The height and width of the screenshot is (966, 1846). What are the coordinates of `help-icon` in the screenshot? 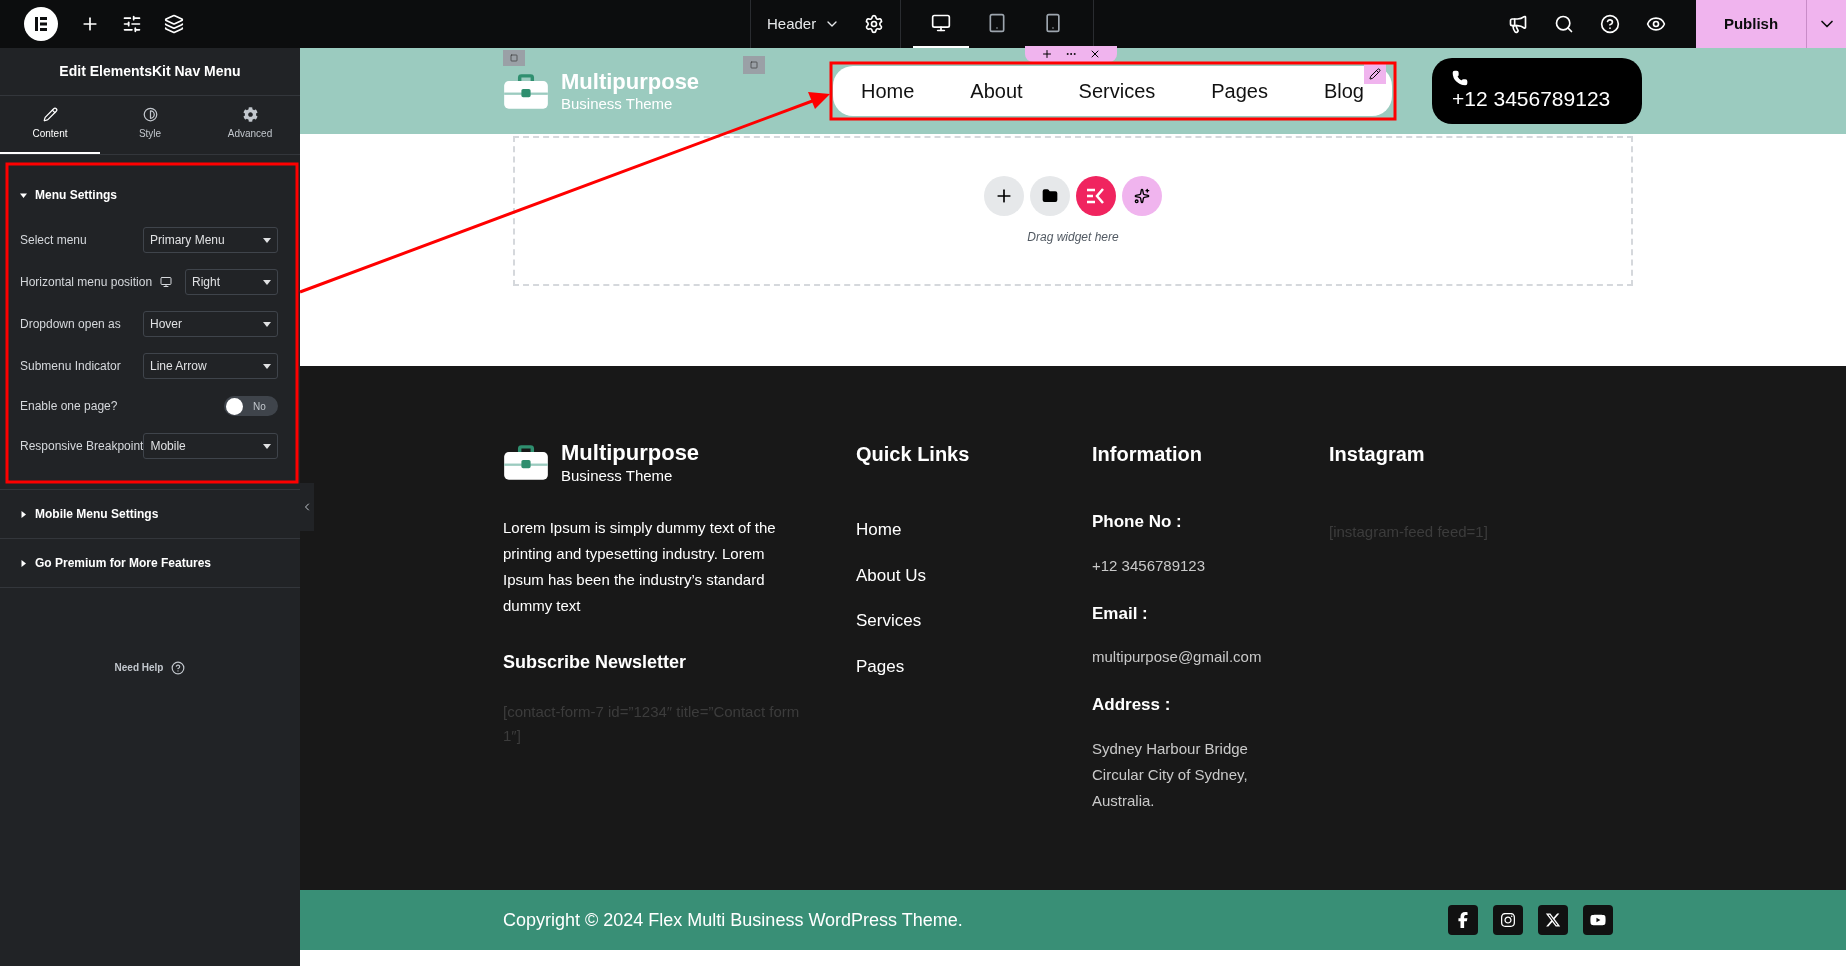 It's located at (178, 667).